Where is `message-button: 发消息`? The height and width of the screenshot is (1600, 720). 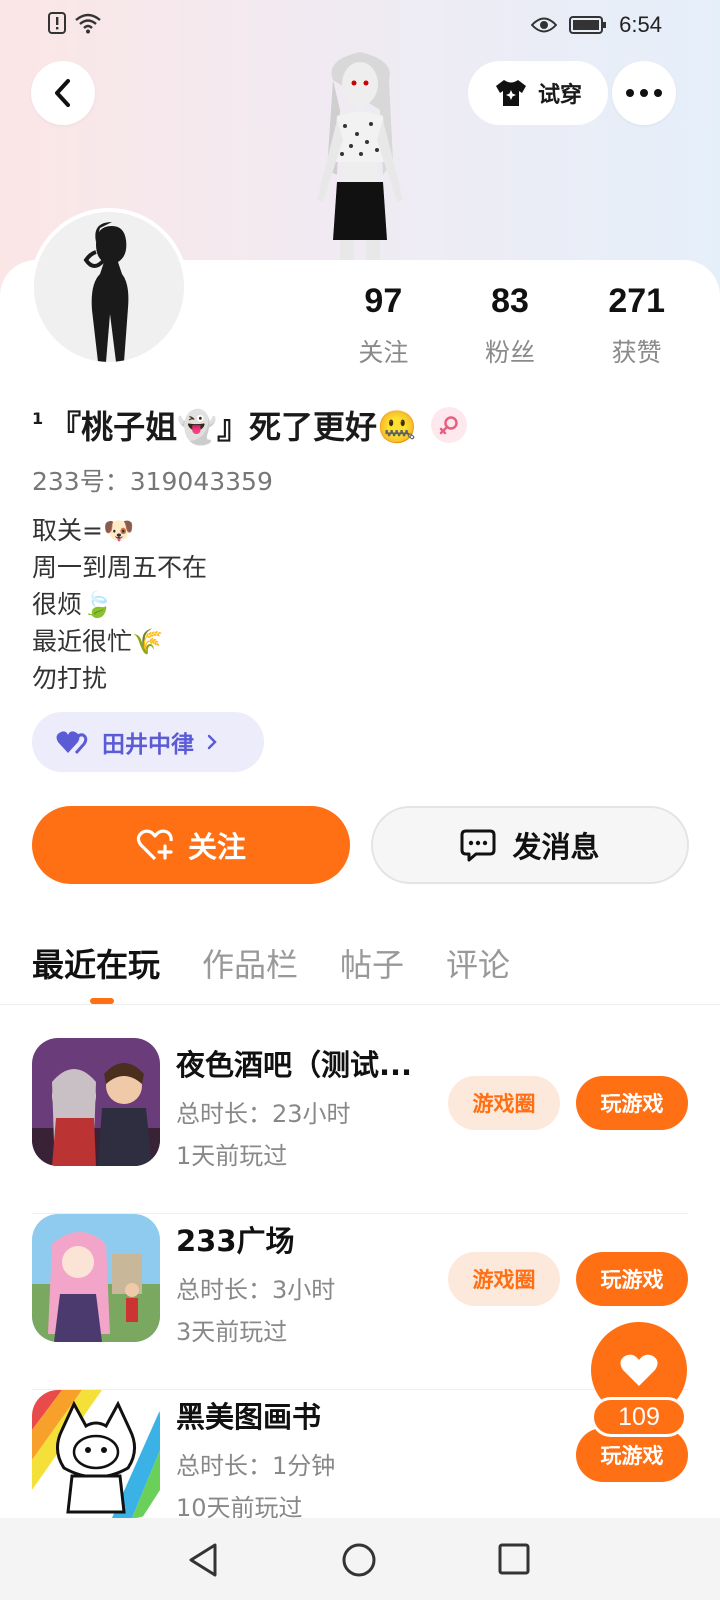
message-button: 发消息 is located at coordinates (530, 845).